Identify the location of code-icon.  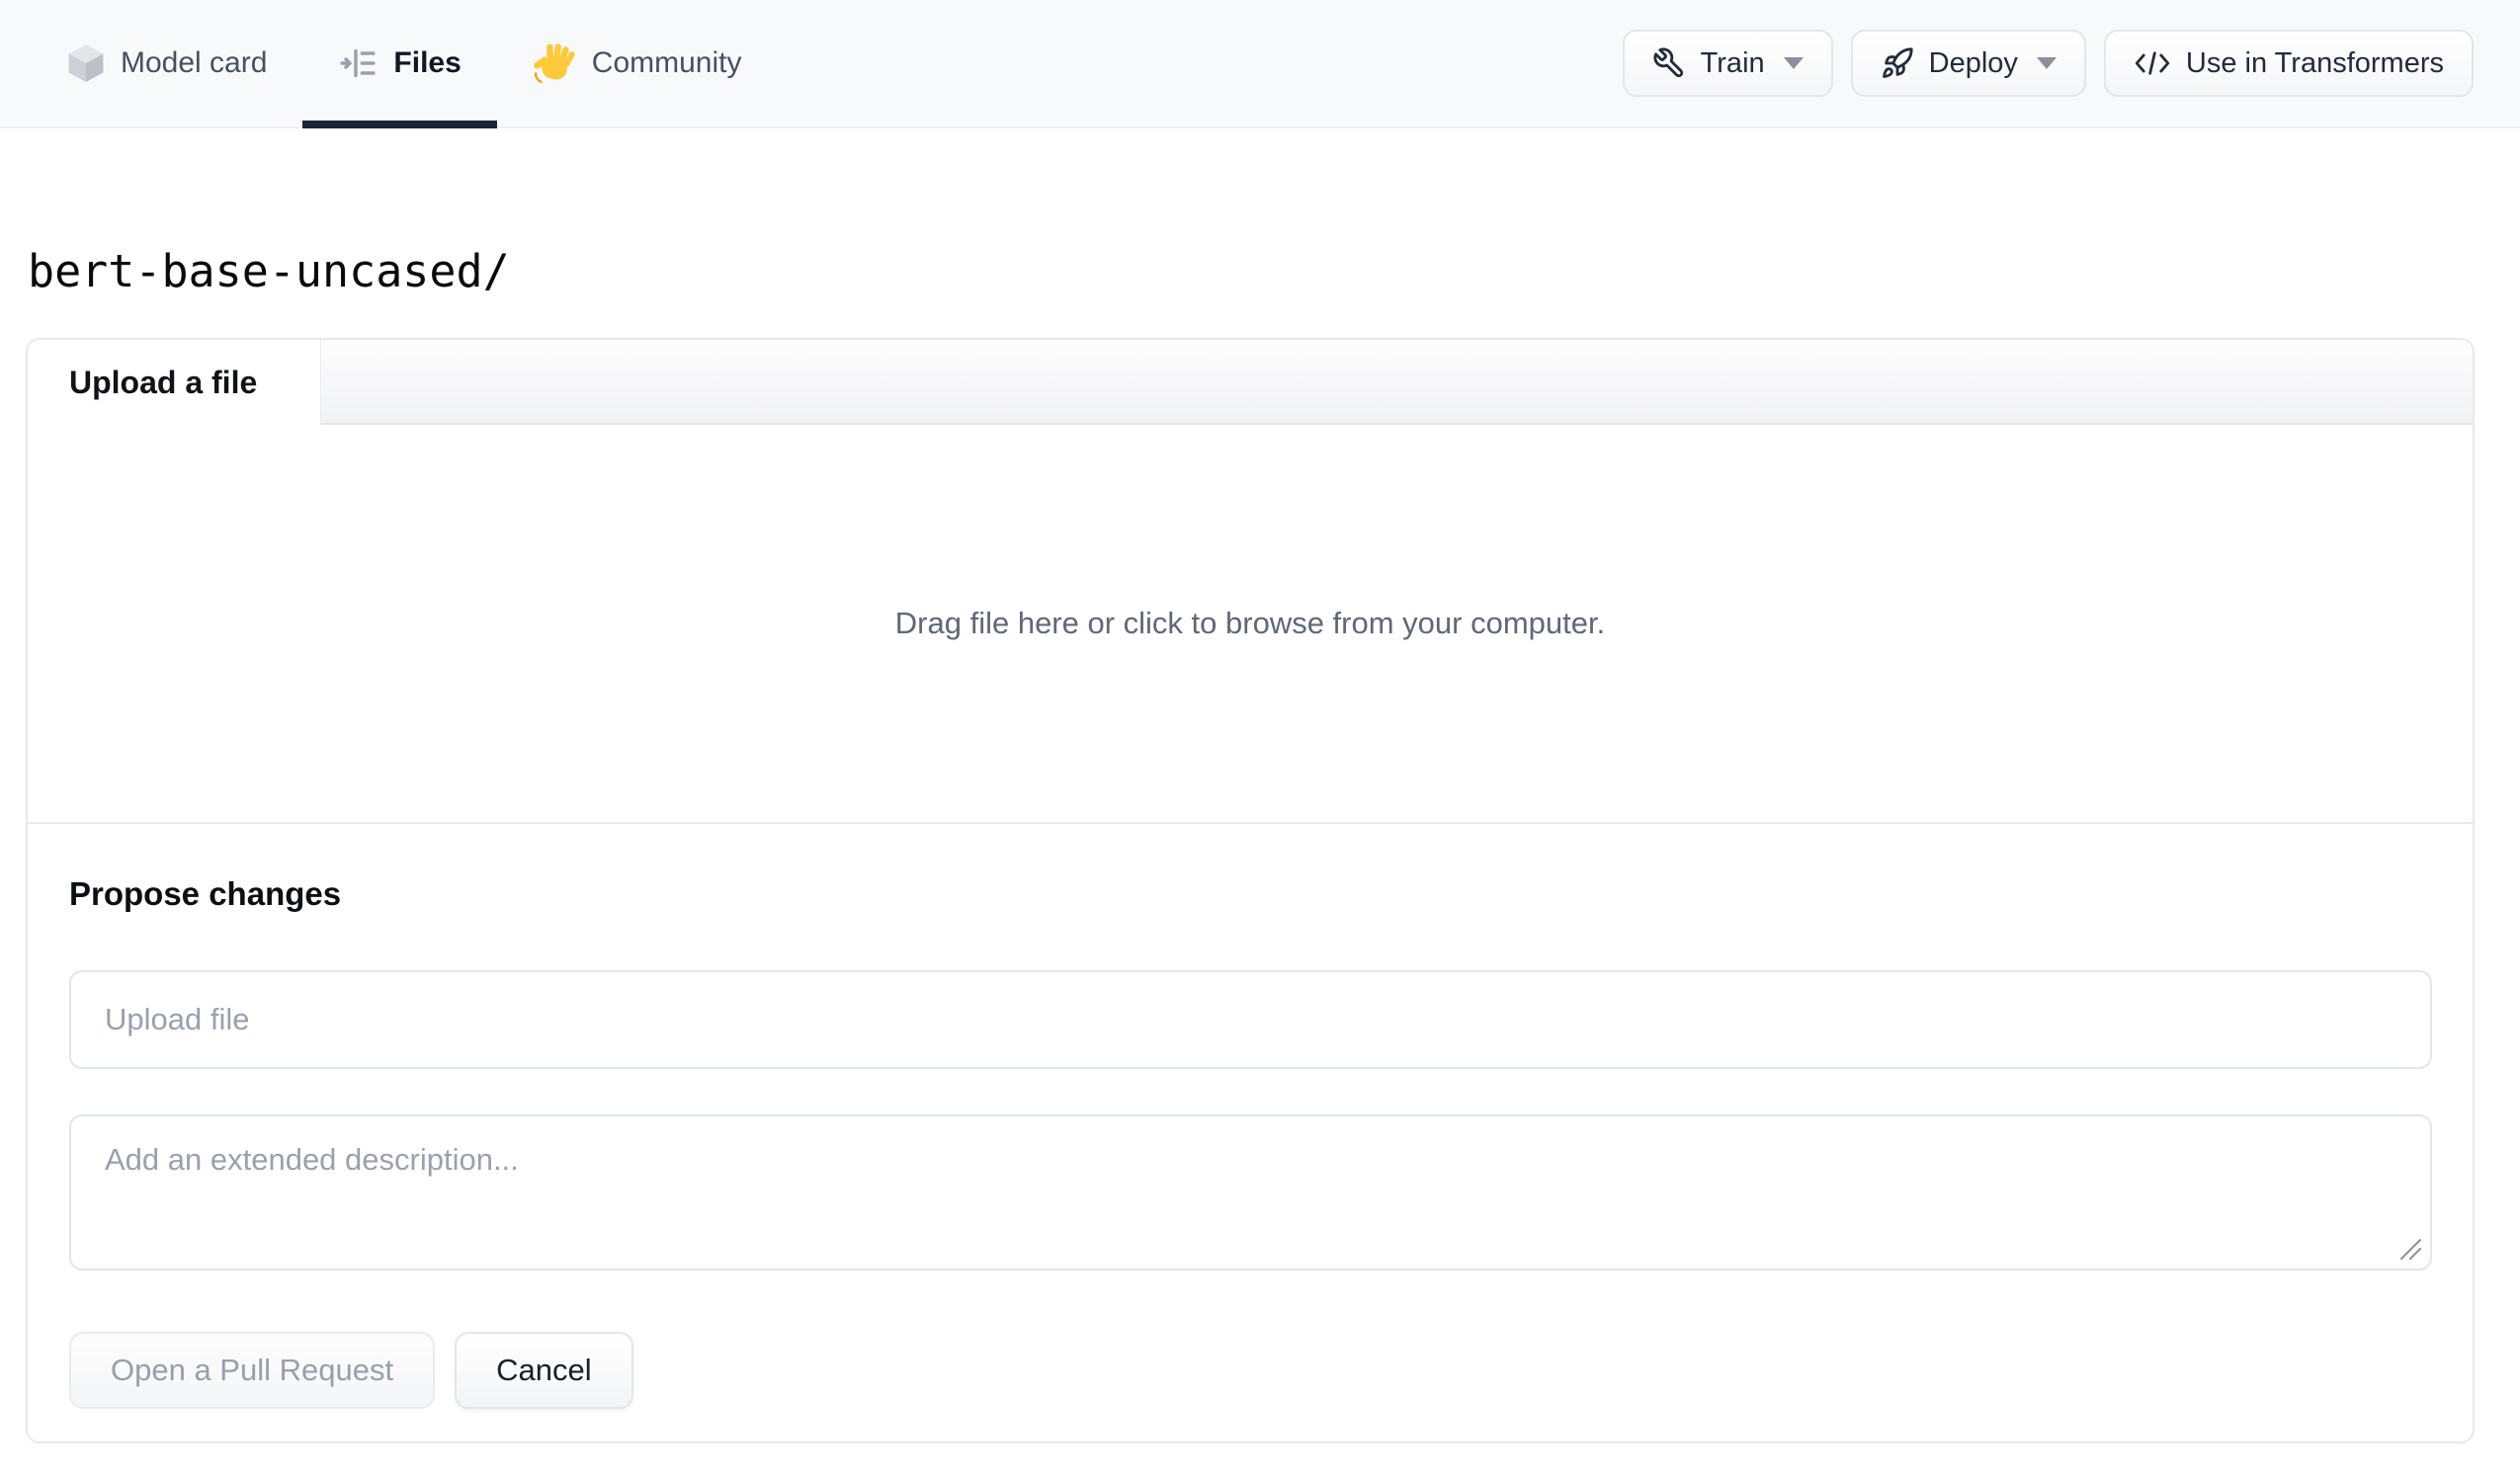
(2152, 63).